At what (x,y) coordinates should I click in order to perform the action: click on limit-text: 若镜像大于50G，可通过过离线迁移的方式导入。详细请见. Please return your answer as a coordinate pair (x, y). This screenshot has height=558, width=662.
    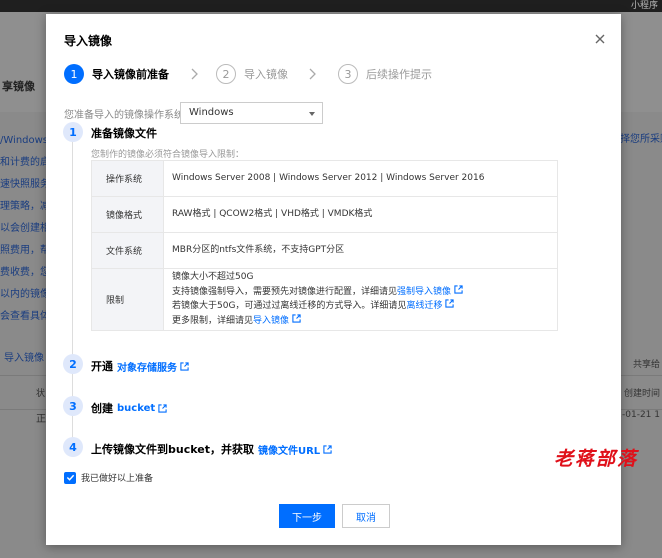
    Looking at the image, I should click on (289, 306).